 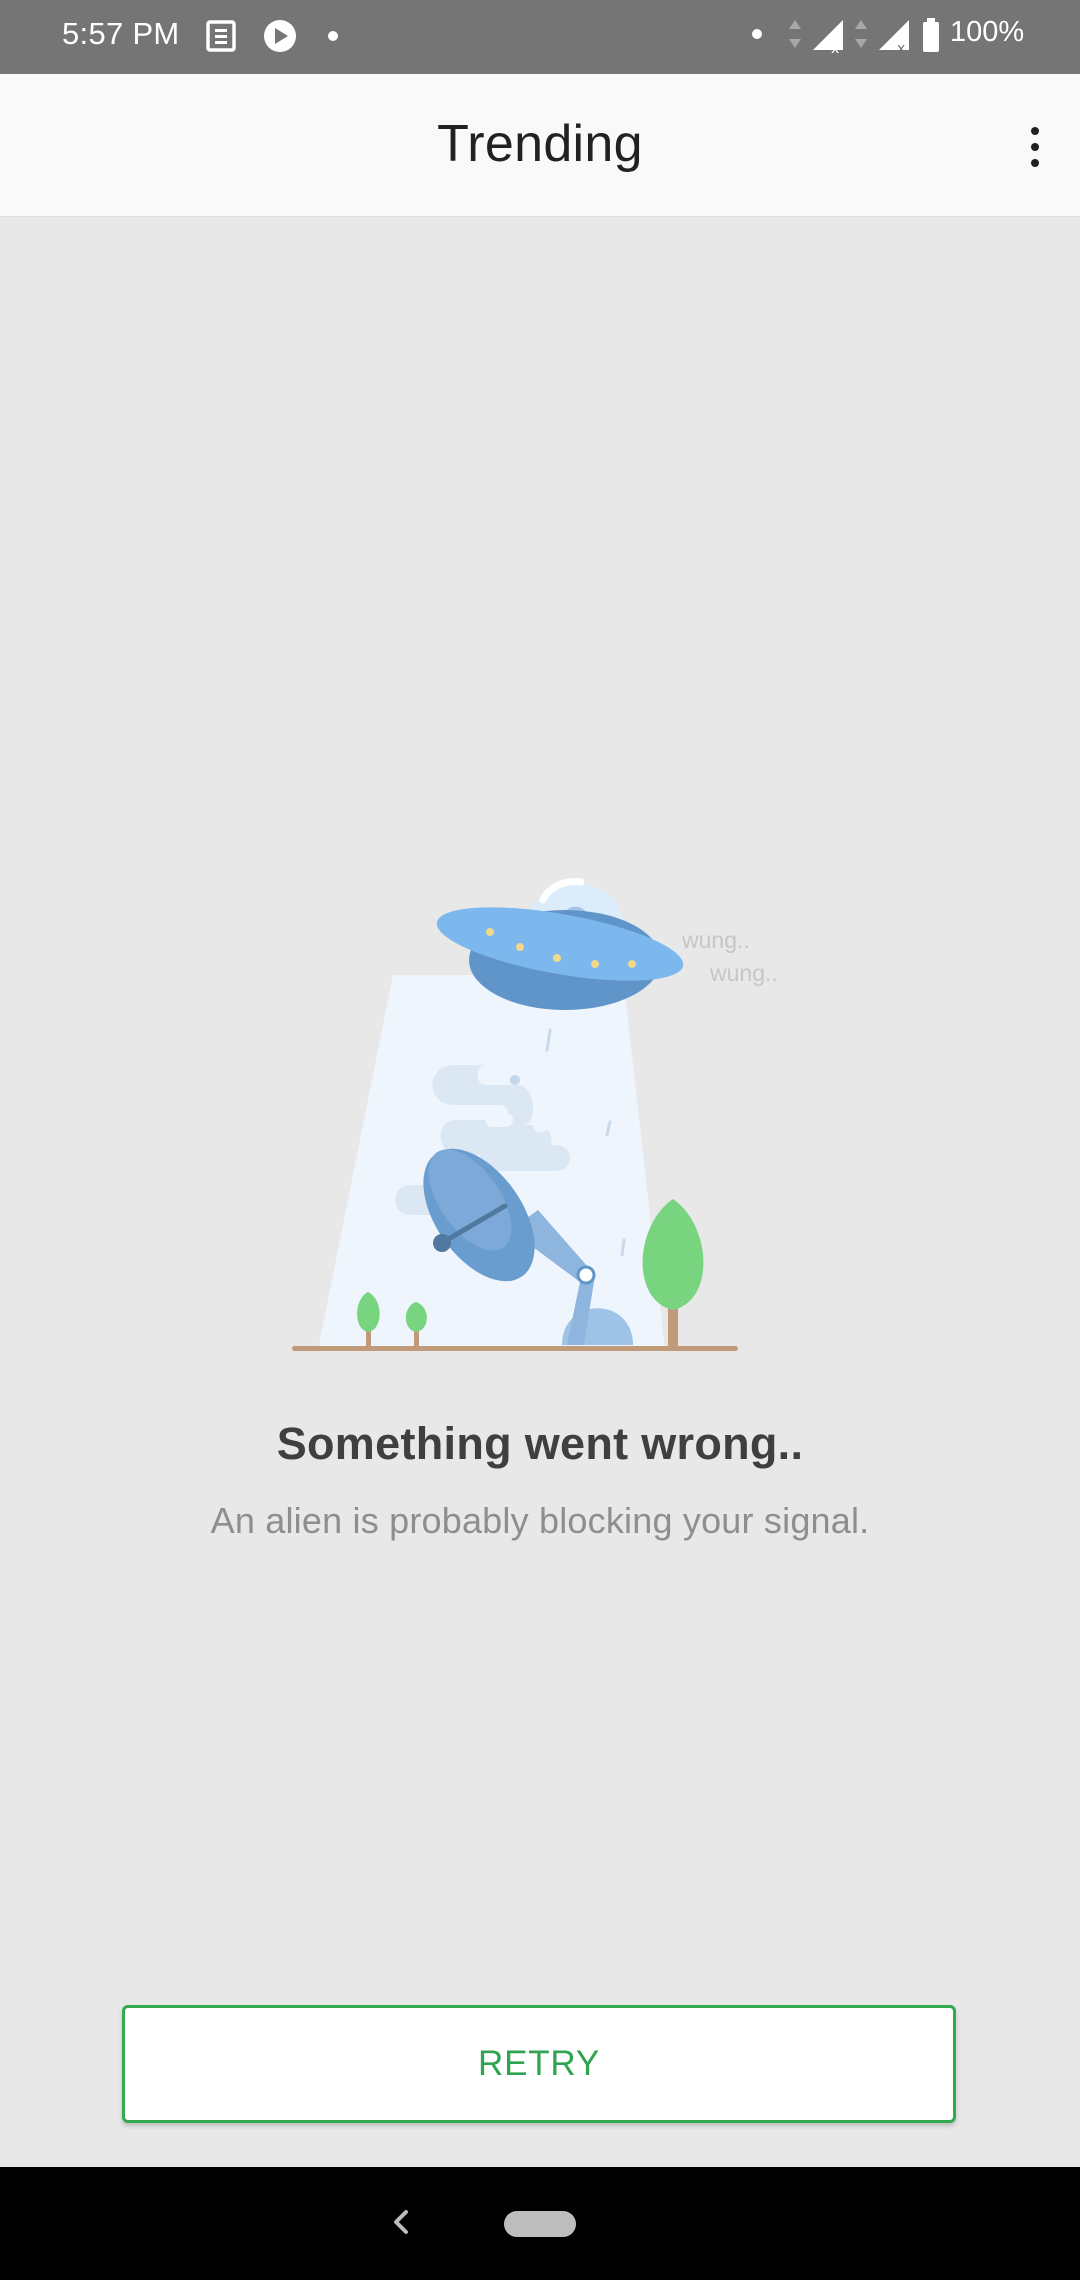 What do you see at coordinates (795, 34) in the screenshot?
I see `data-arrows-icon` at bounding box center [795, 34].